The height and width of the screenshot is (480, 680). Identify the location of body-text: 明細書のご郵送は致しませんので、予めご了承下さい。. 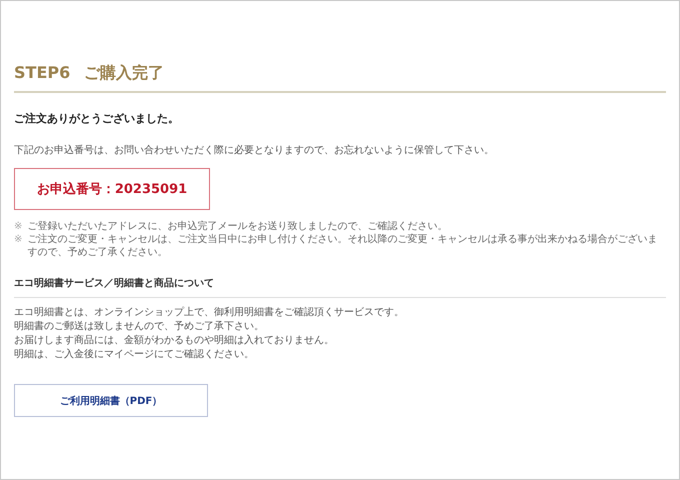
(139, 327).